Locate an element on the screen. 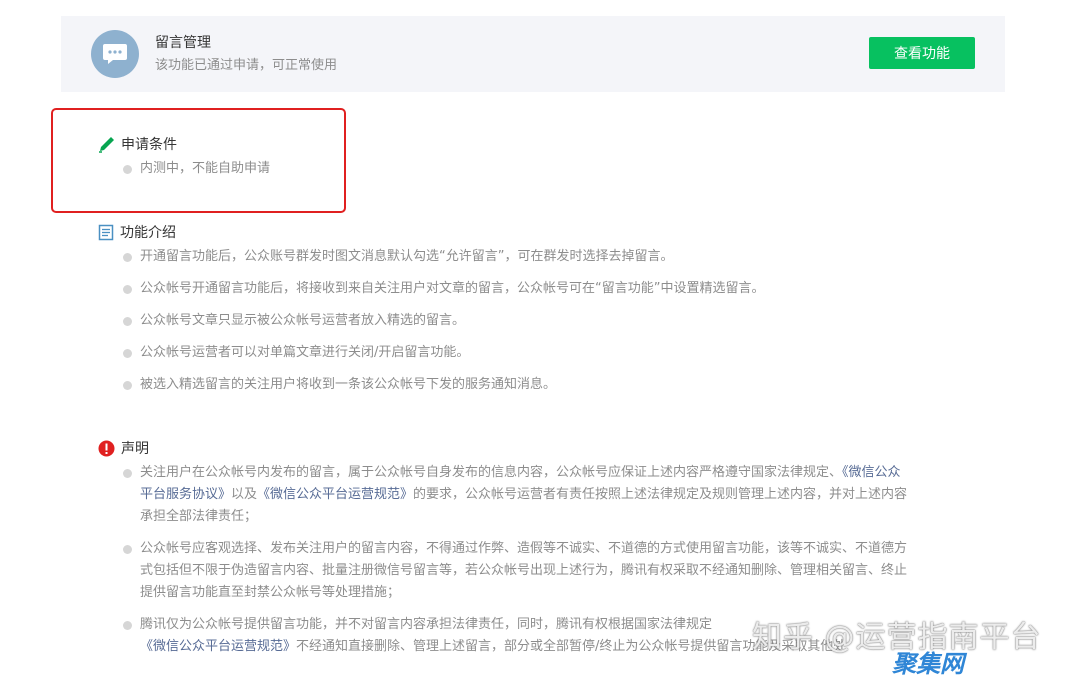  feature-title: 留言管理 is located at coordinates (183, 43).